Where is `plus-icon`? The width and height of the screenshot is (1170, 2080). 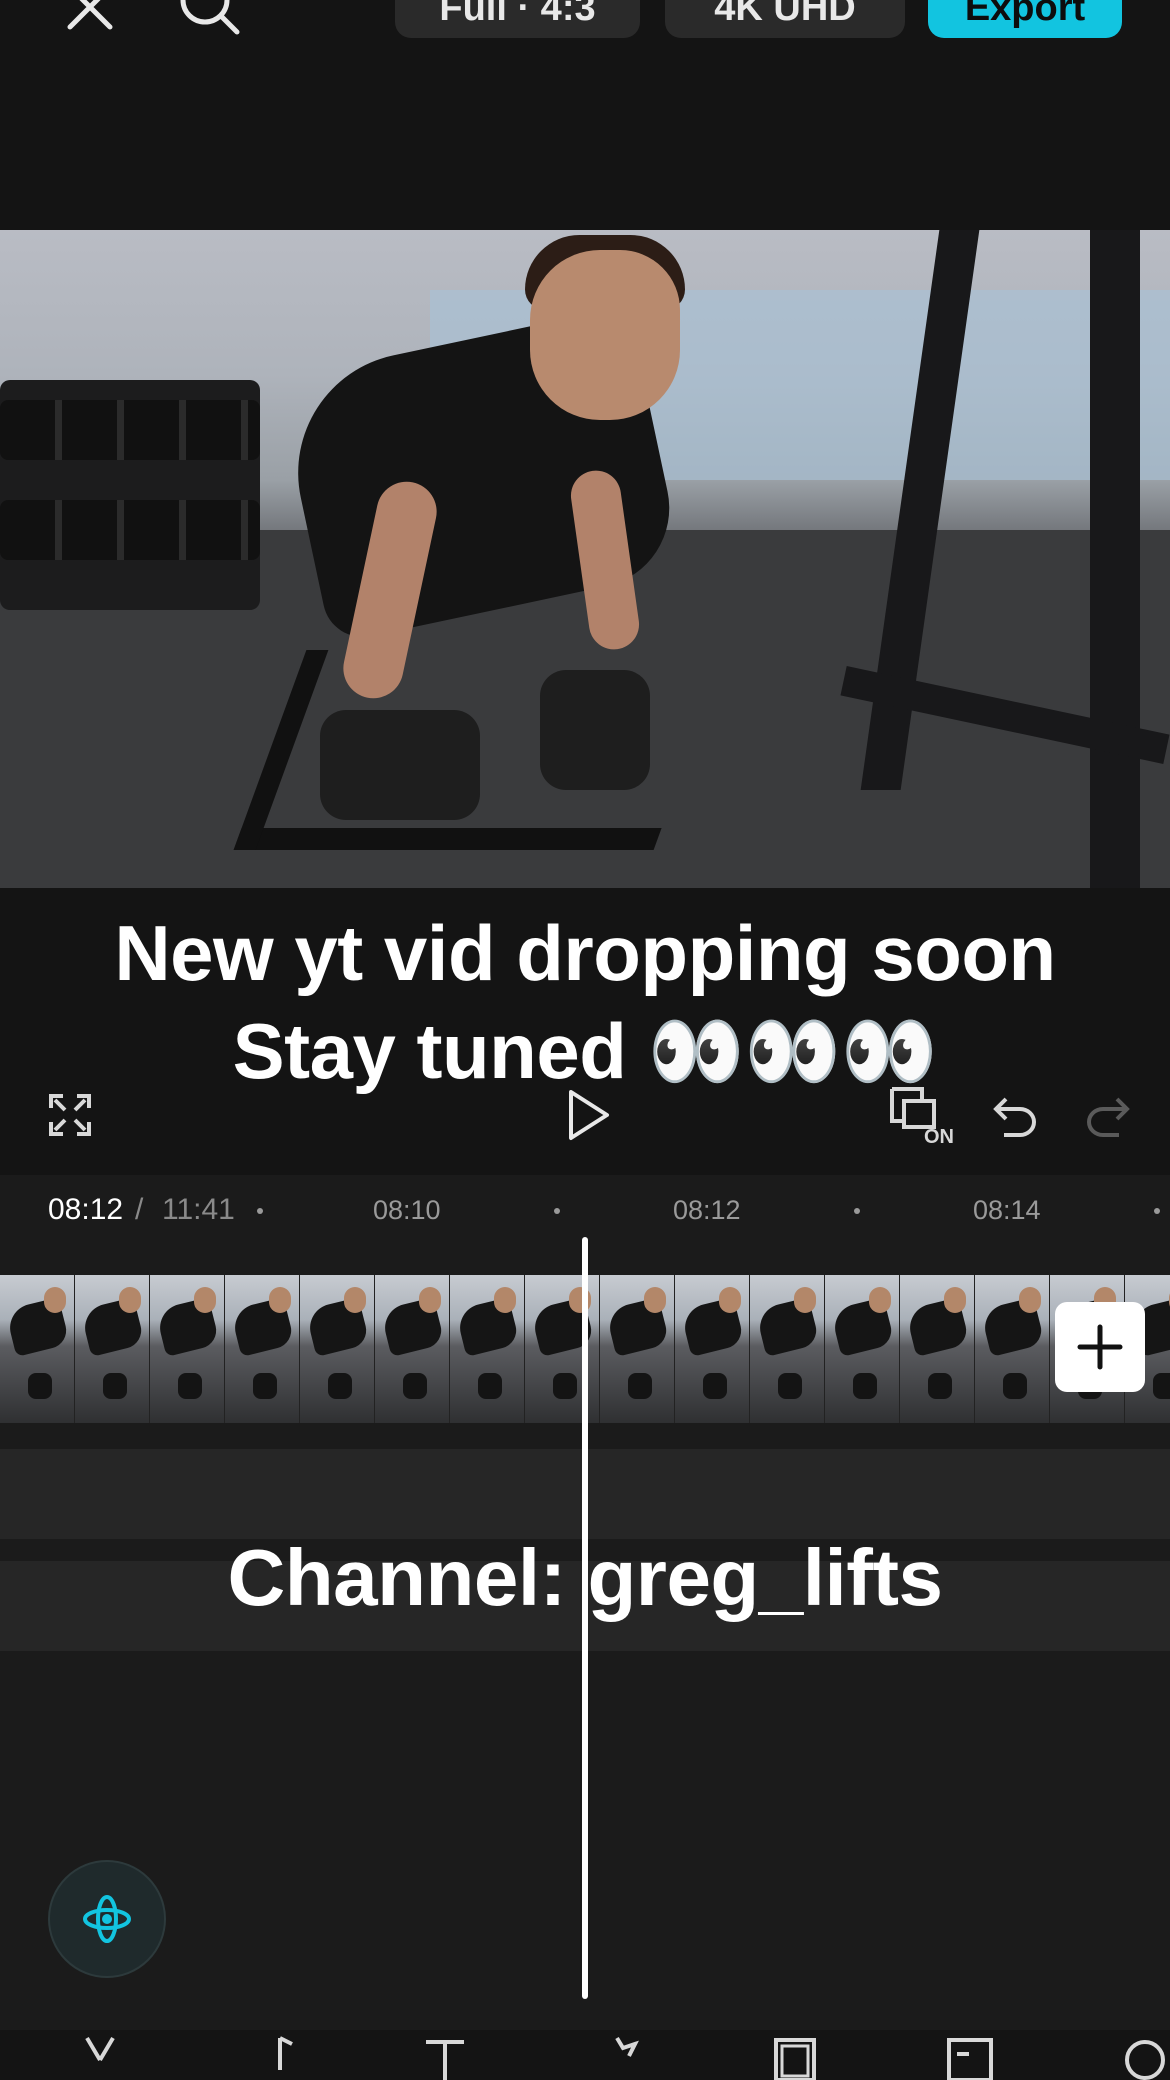
plus-icon is located at coordinates (1100, 1347).